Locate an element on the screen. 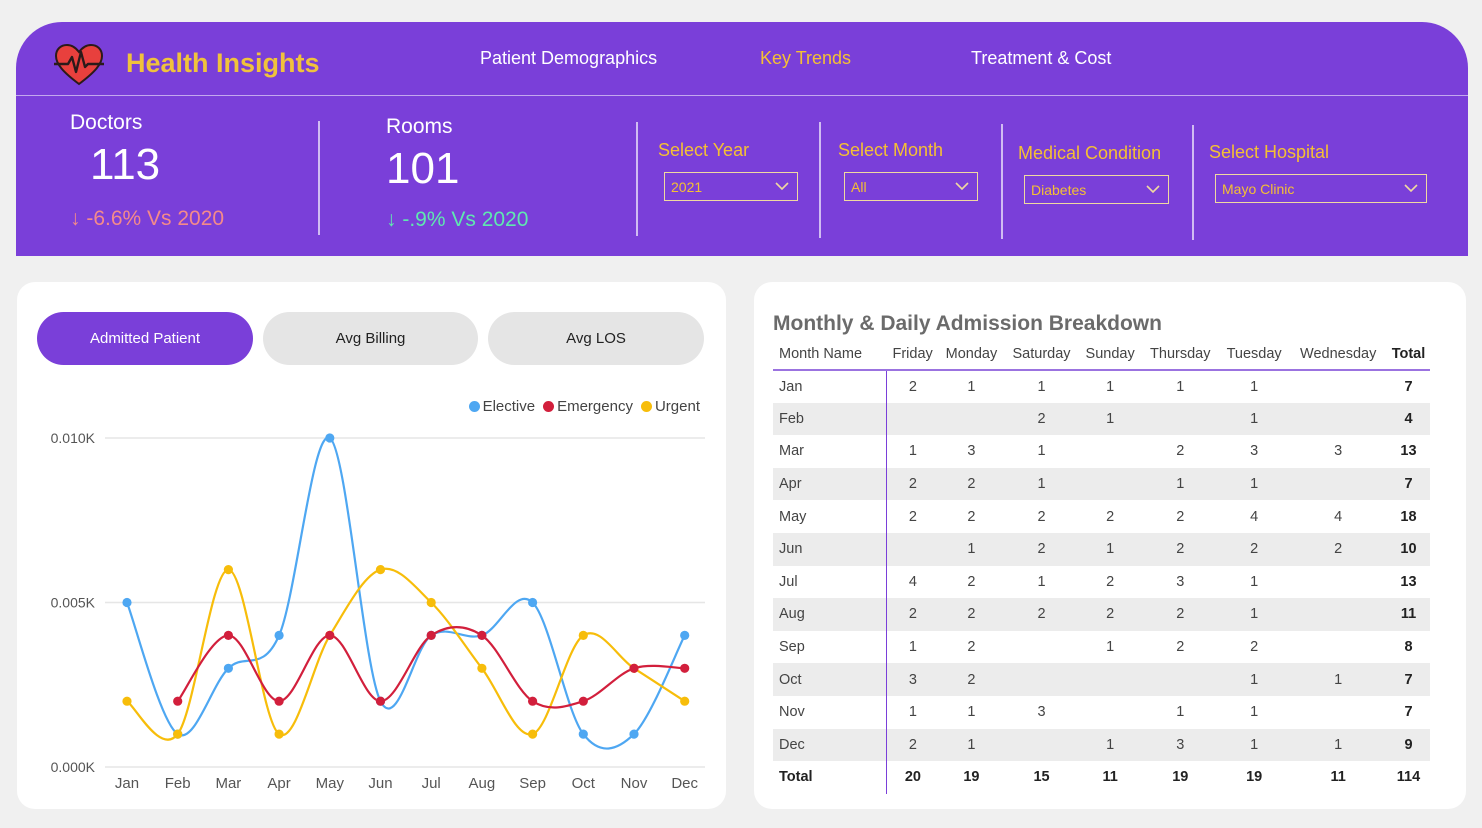 This screenshot has width=1482, height=828. column-header: Tuesday is located at coordinates (1254, 354).